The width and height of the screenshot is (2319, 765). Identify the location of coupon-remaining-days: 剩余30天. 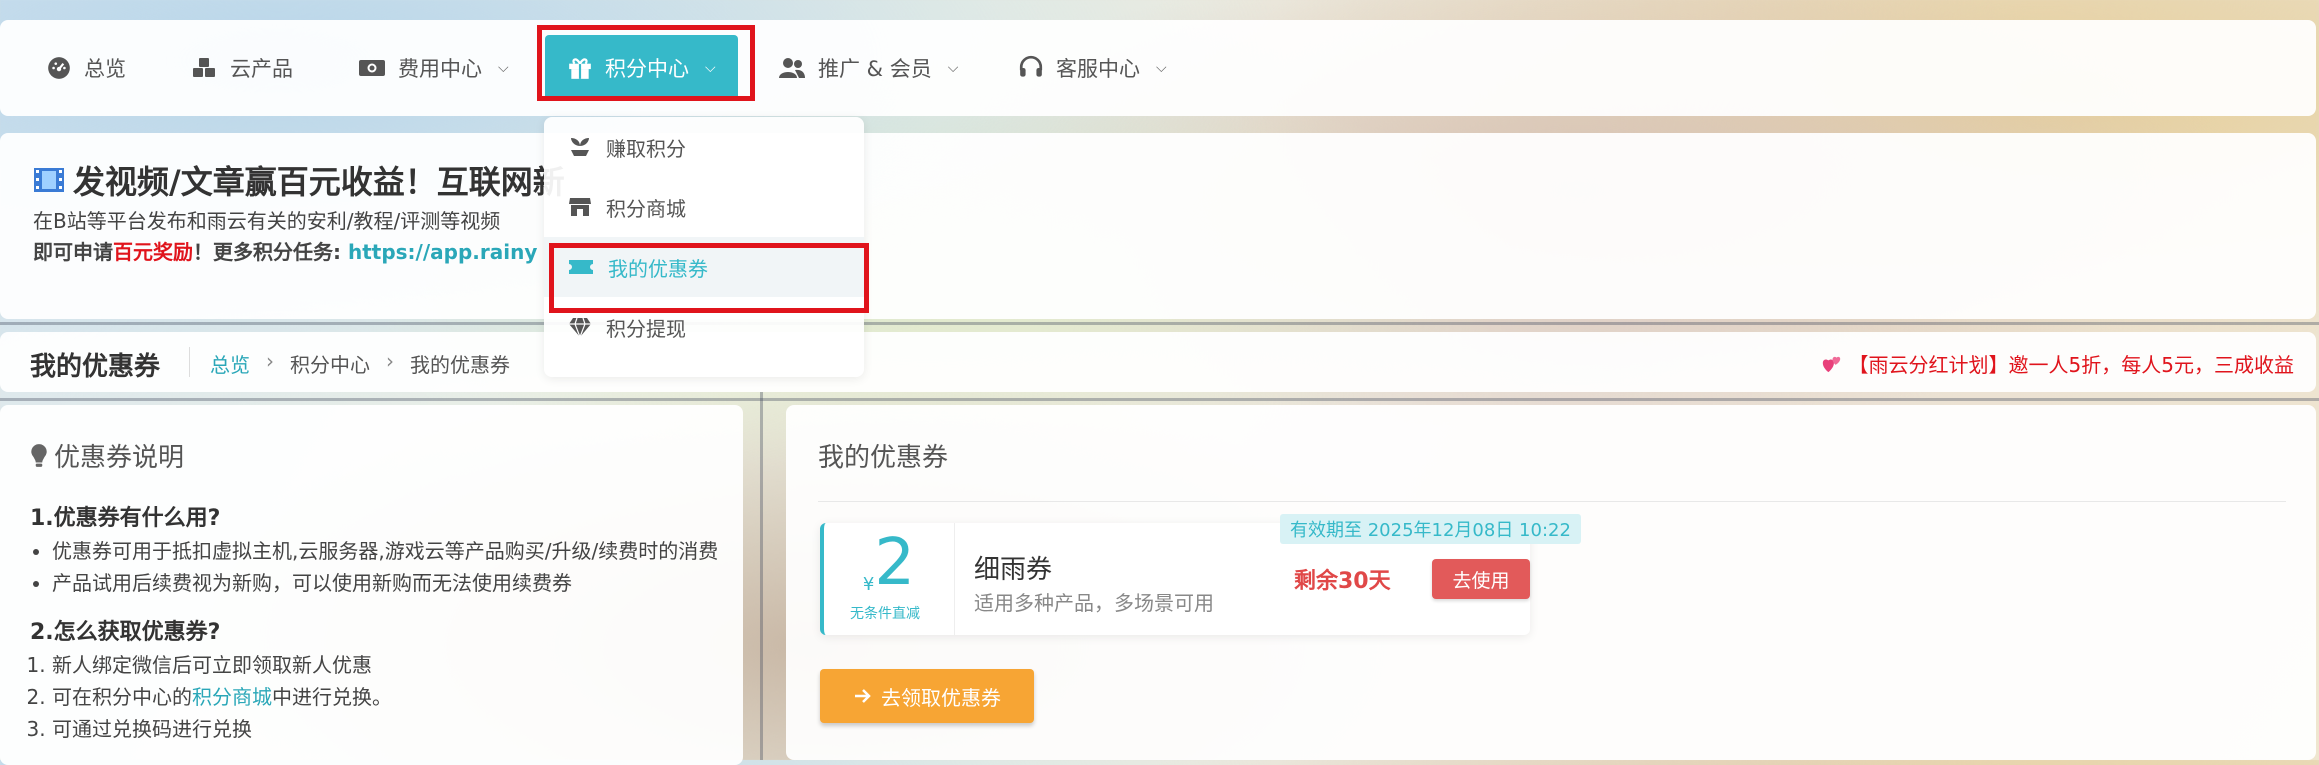
(1342, 581).